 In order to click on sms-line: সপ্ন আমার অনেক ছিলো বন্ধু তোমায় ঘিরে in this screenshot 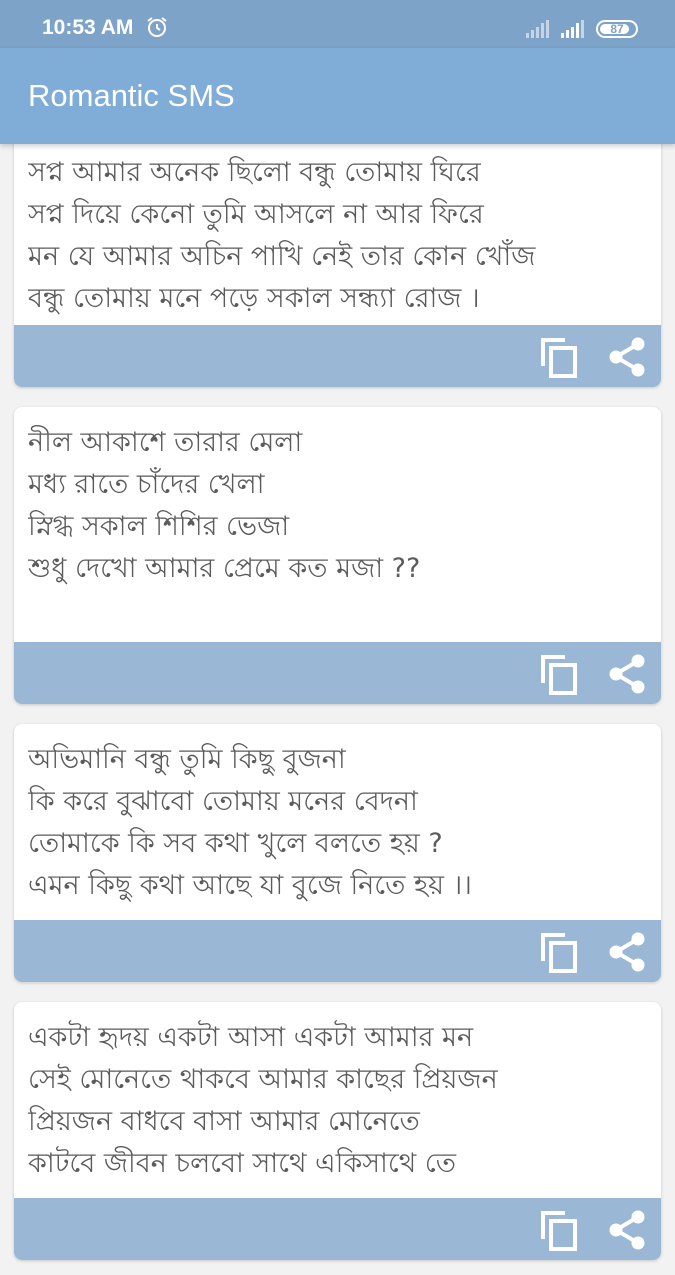, I will do `click(254, 172)`.